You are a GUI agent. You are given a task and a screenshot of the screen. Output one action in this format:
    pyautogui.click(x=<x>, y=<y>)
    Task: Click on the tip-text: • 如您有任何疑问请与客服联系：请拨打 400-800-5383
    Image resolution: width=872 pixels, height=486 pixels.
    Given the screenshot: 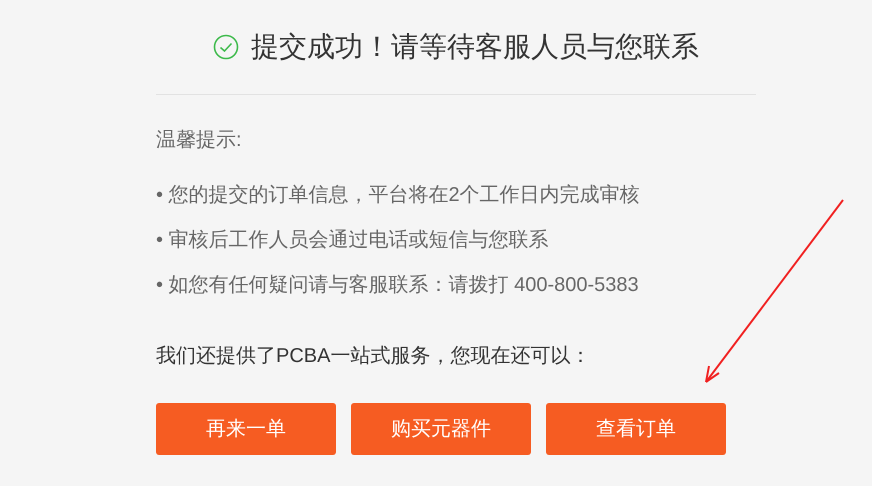 What is the action you would take?
    pyautogui.click(x=397, y=285)
    